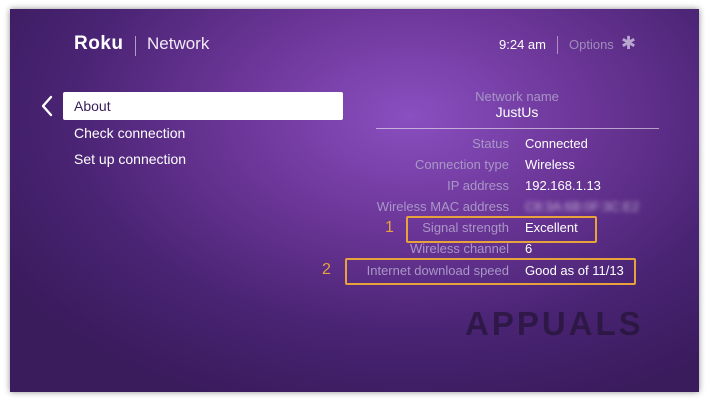  I want to click on wireless-channel-value: 6, so click(529, 248).